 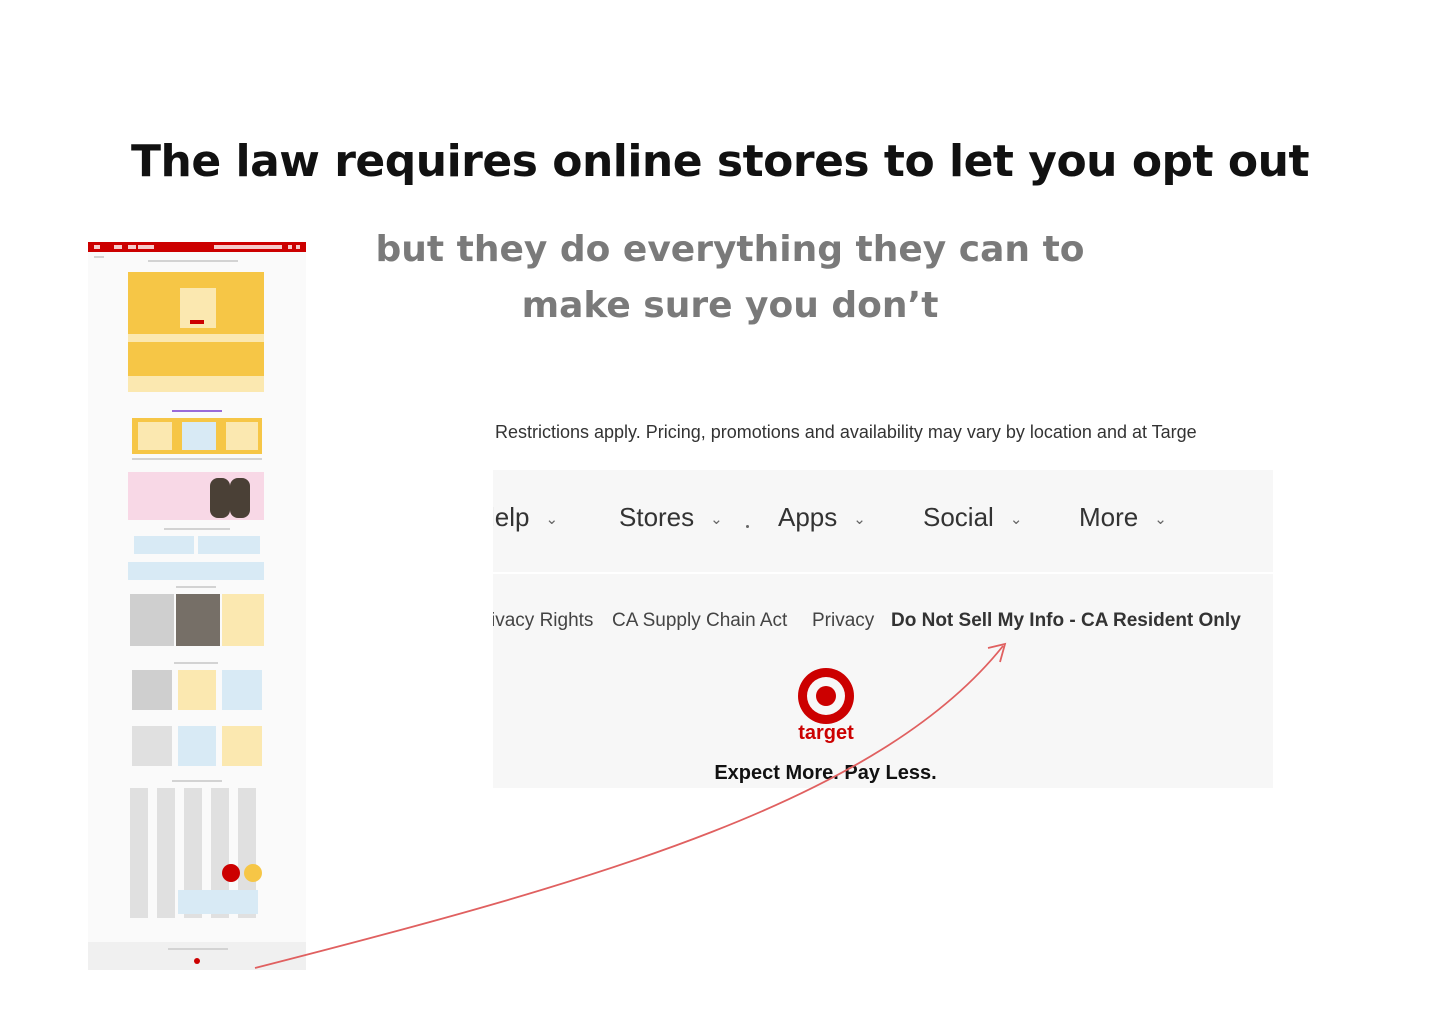 I want to click on nav-more-label: More, so click(x=1109, y=517).